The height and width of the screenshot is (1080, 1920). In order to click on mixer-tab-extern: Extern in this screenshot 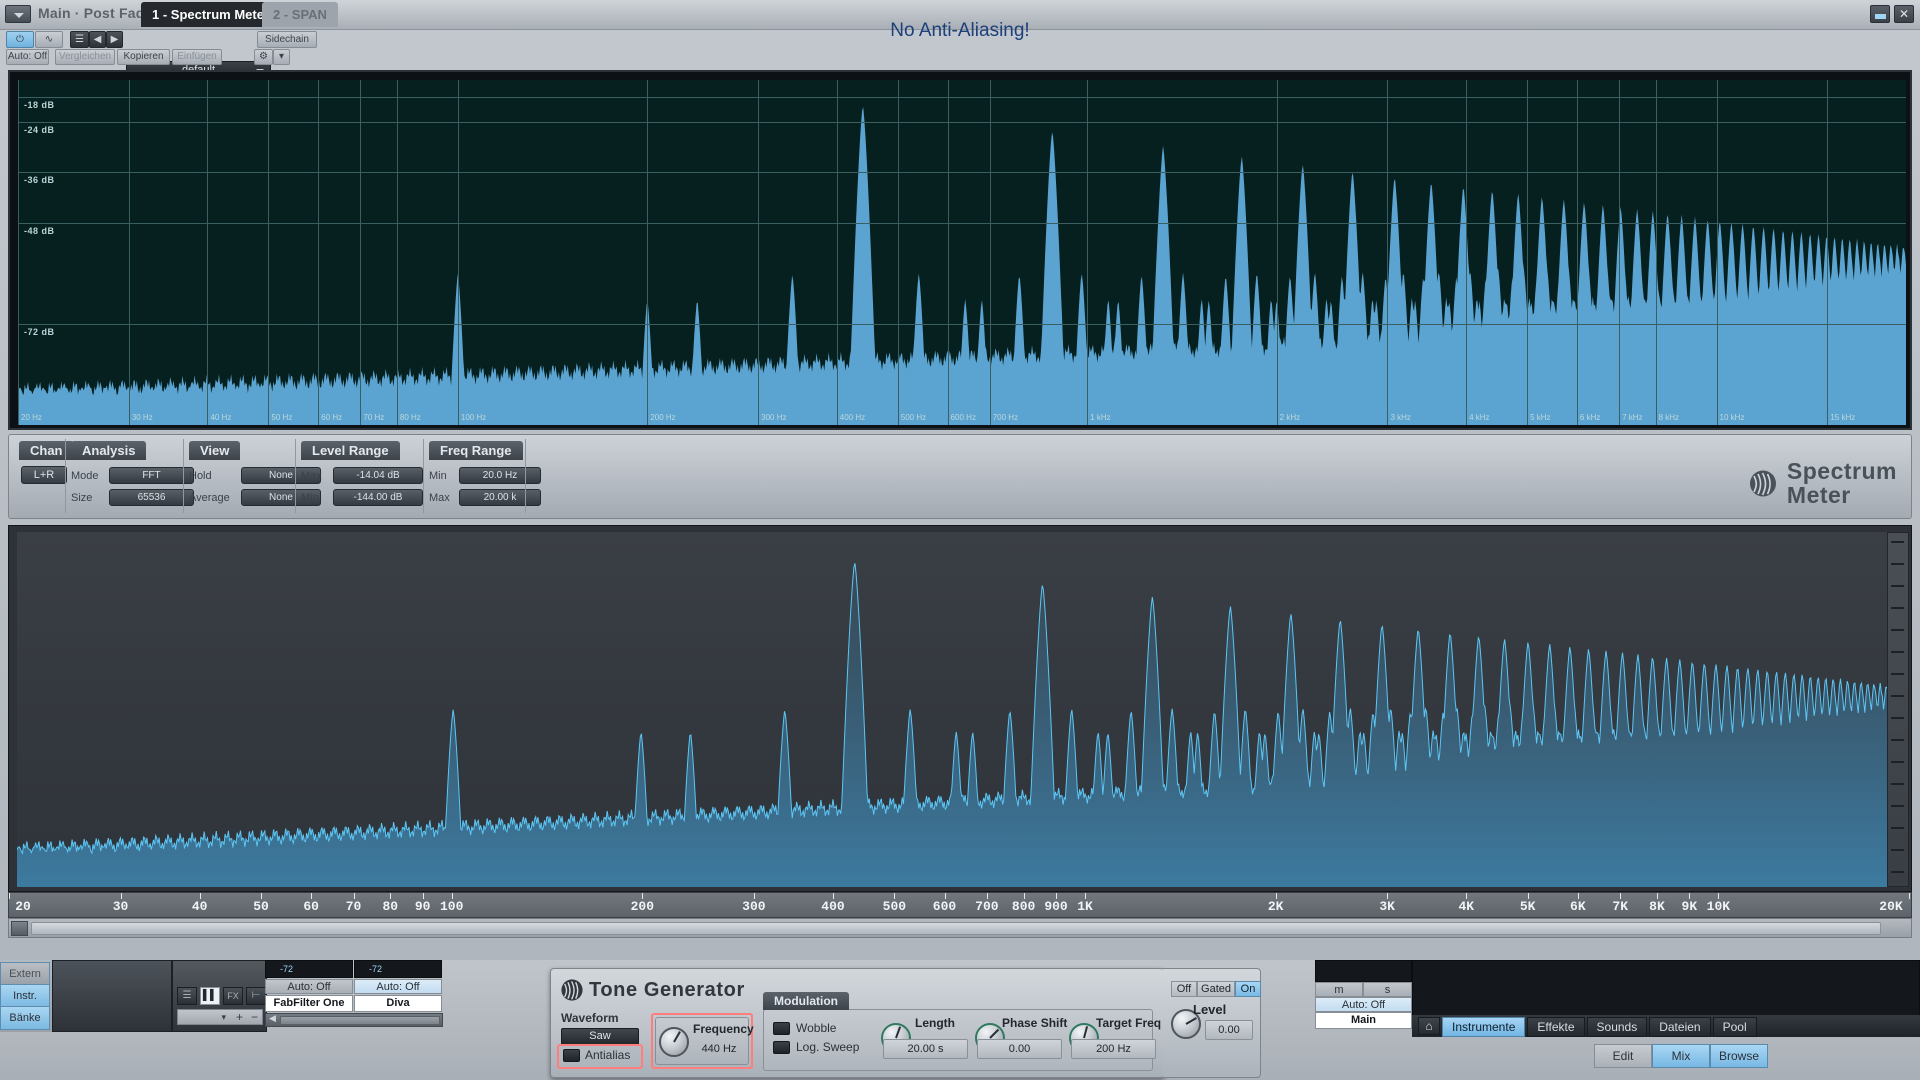, I will do `click(25, 974)`.